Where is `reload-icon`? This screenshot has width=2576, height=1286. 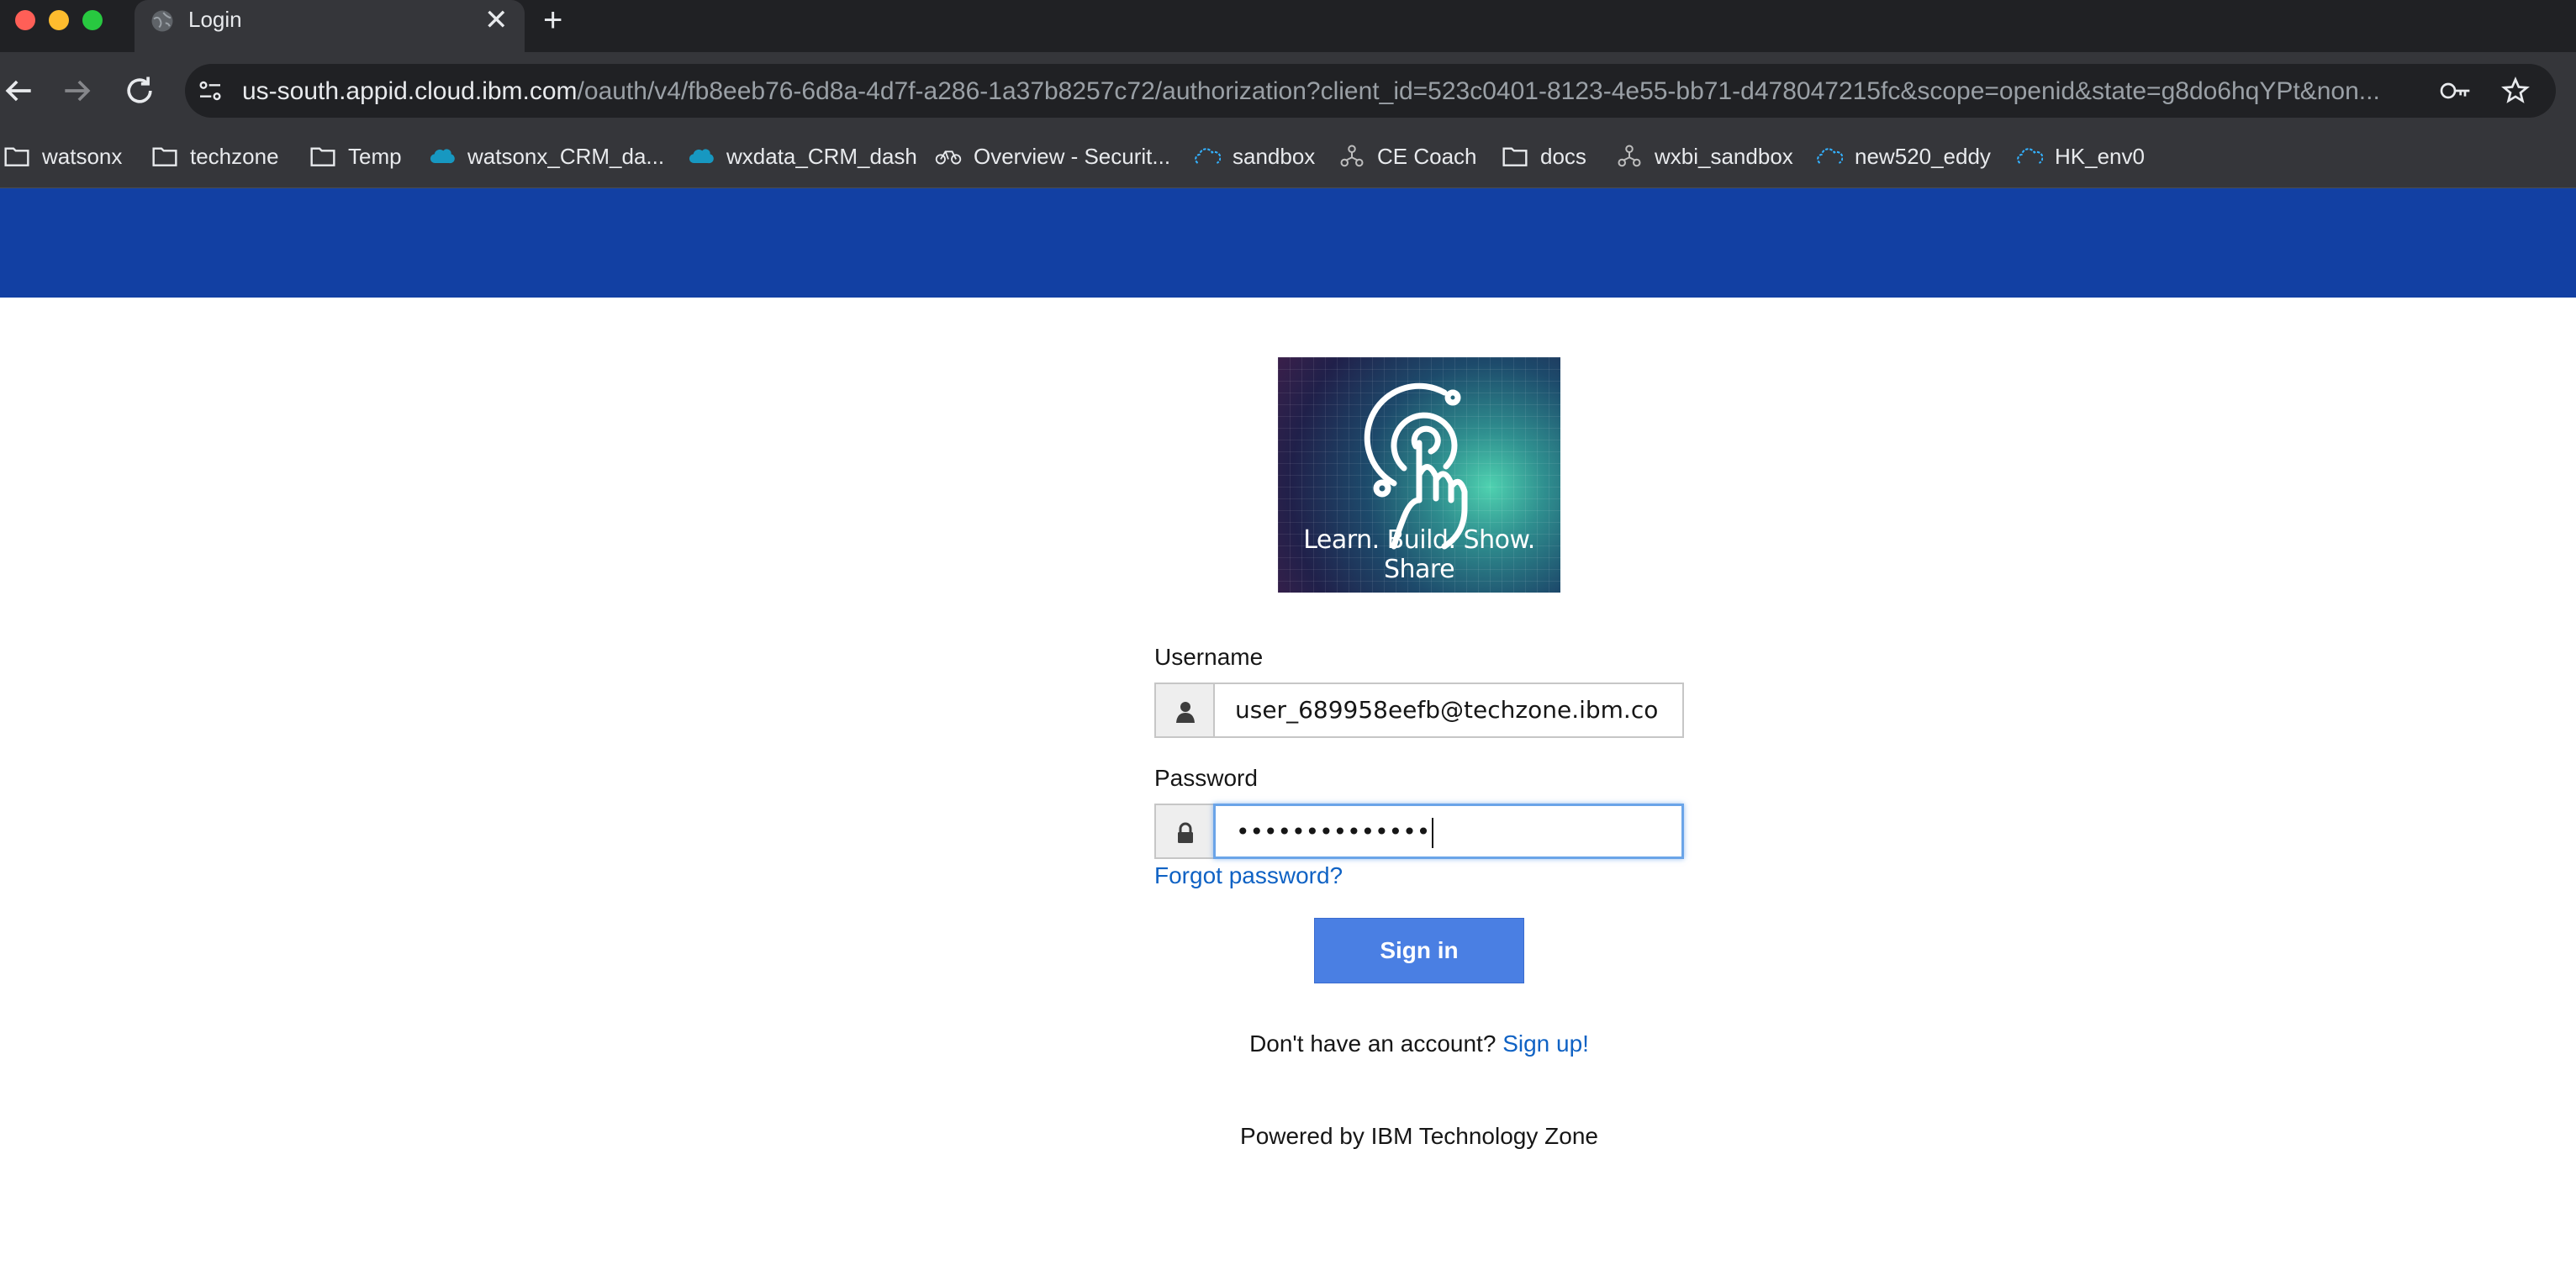
reload-icon is located at coordinates (139, 90).